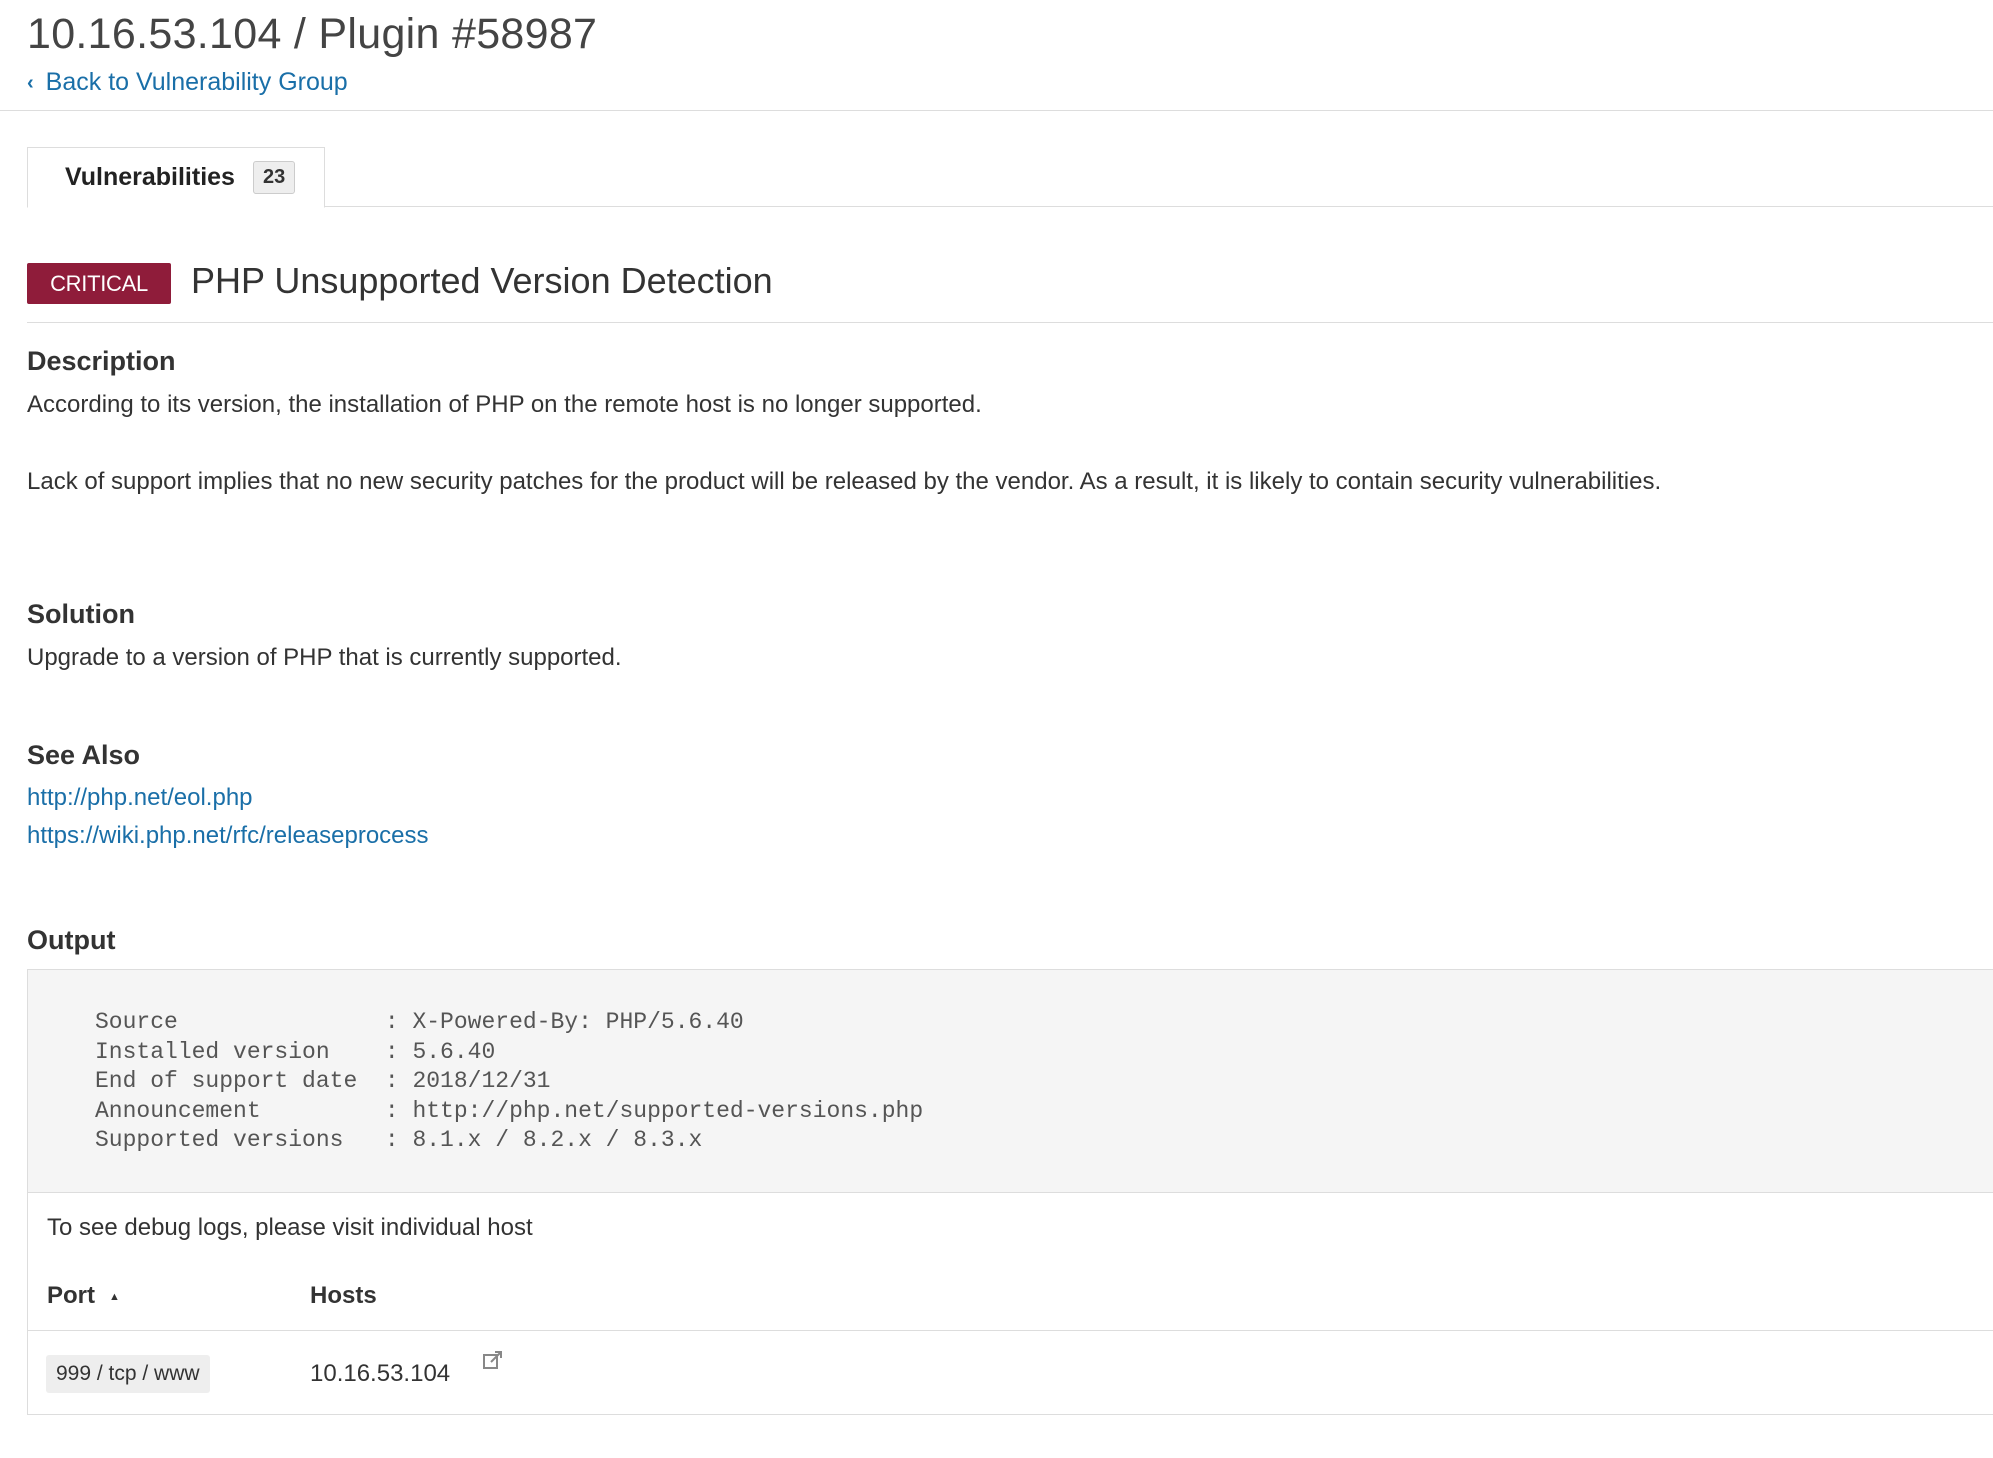 Image resolution: width=1993 pixels, height=1458 pixels. What do you see at coordinates (196, 82) in the screenshot?
I see `back-link-label: Back to Vulnerability Group` at bounding box center [196, 82].